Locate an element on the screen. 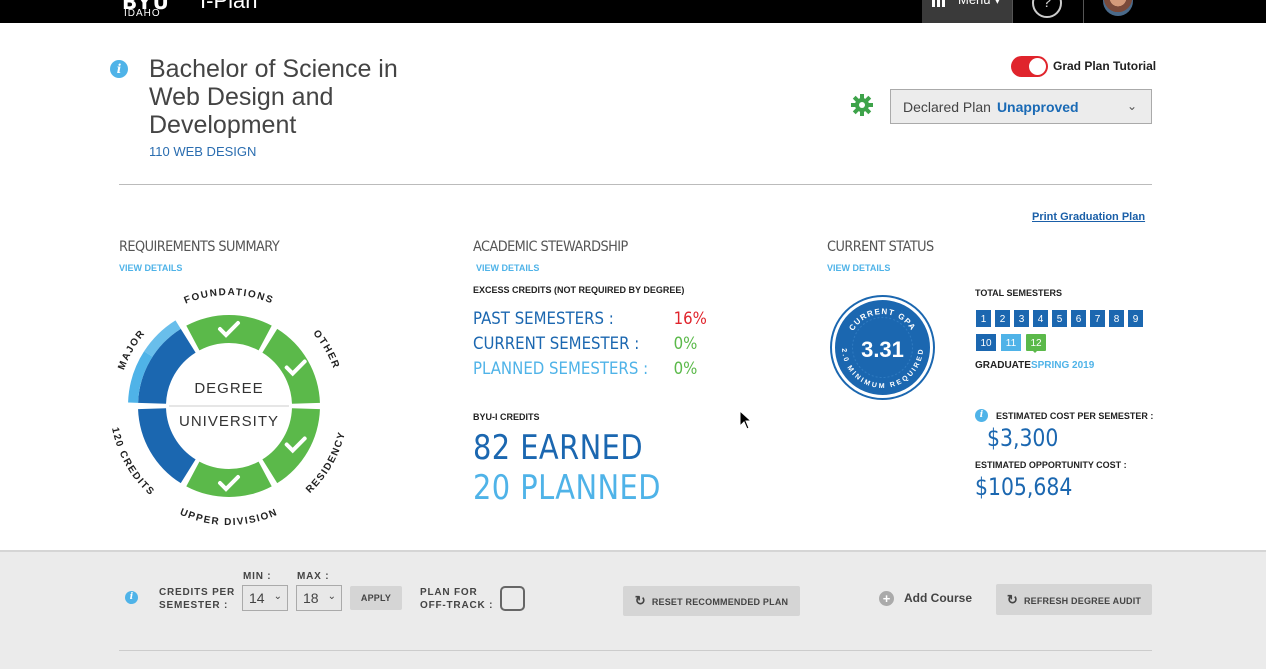 The width and height of the screenshot is (1266, 669). graduate-text: GRADUATE is located at coordinates (1003, 365).